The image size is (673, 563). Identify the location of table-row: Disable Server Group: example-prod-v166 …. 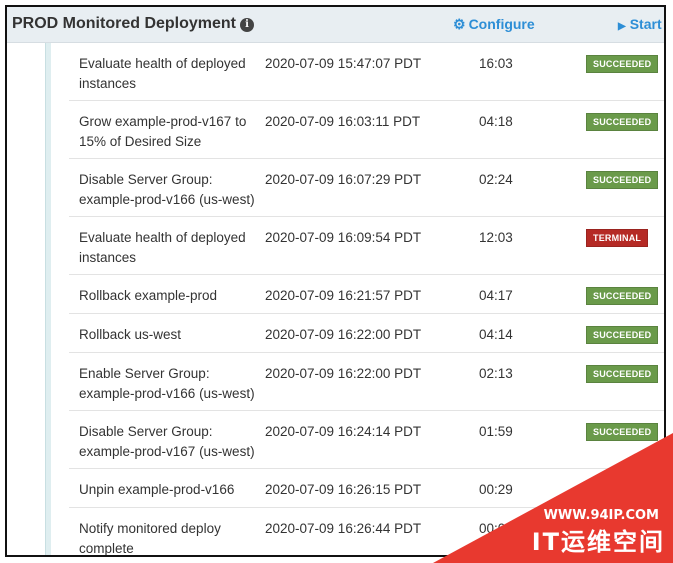
(366, 188).